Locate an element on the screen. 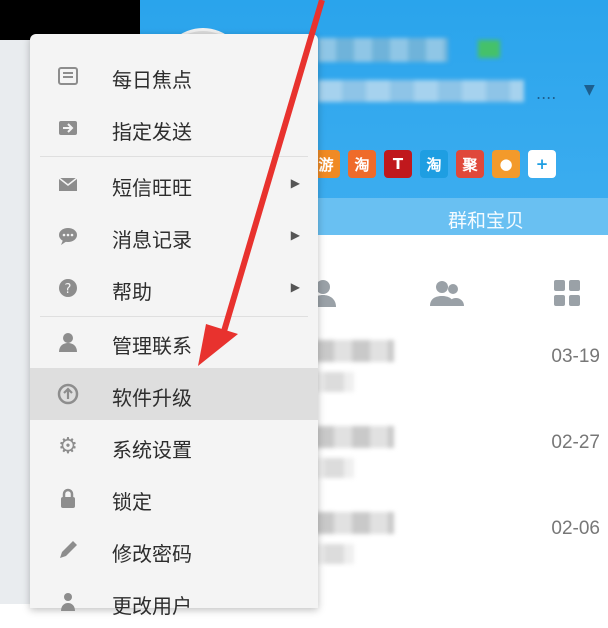 This screenshot has width=608, height=628. tmall-app-icon: T is located at coordinates (398, 164).